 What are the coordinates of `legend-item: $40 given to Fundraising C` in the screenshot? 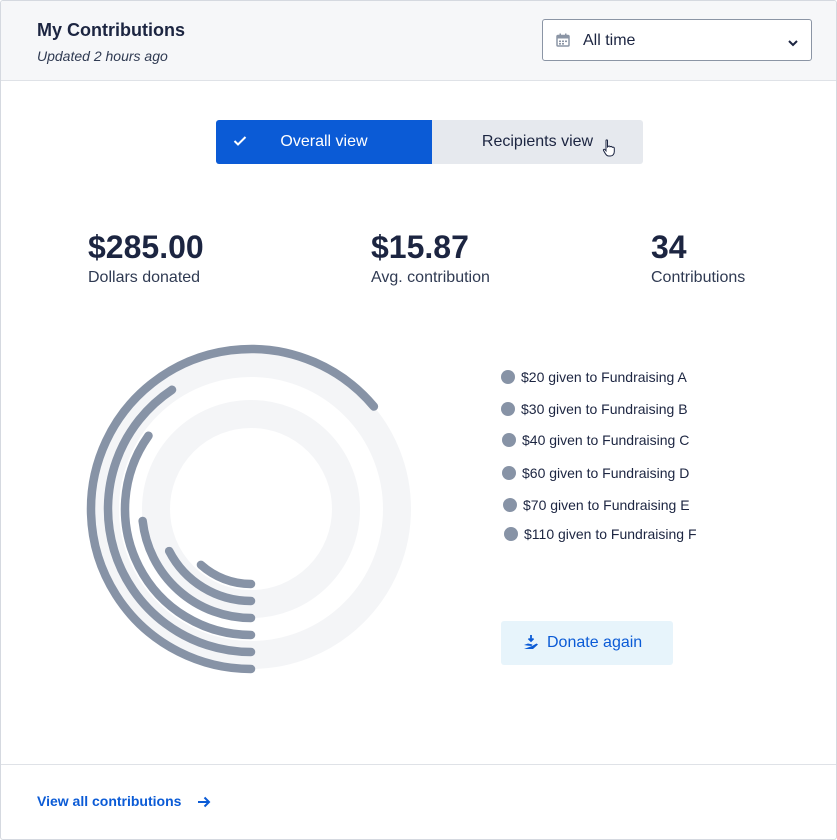 It's located at (595, 440).